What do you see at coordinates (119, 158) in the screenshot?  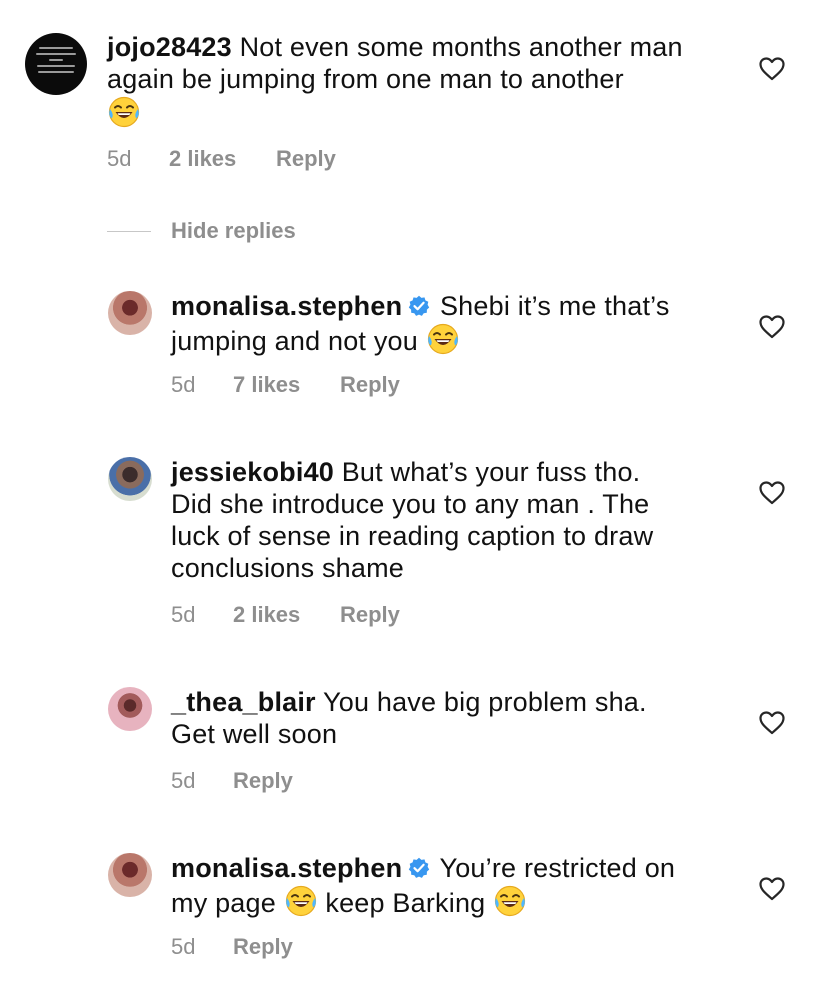 I see `comment-time: 5d` at bounding box center [119, 158].